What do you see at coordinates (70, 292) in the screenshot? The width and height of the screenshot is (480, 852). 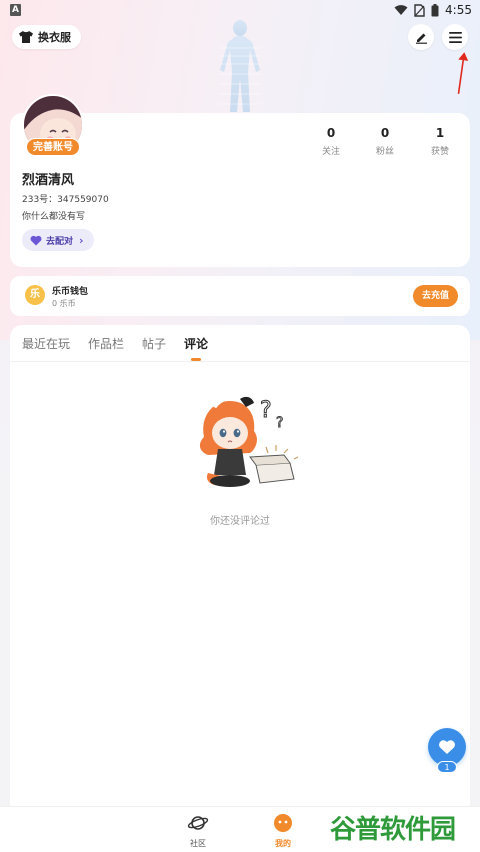 I see `wallet-title: 乐币钱包` at bounding box center [70, 292].